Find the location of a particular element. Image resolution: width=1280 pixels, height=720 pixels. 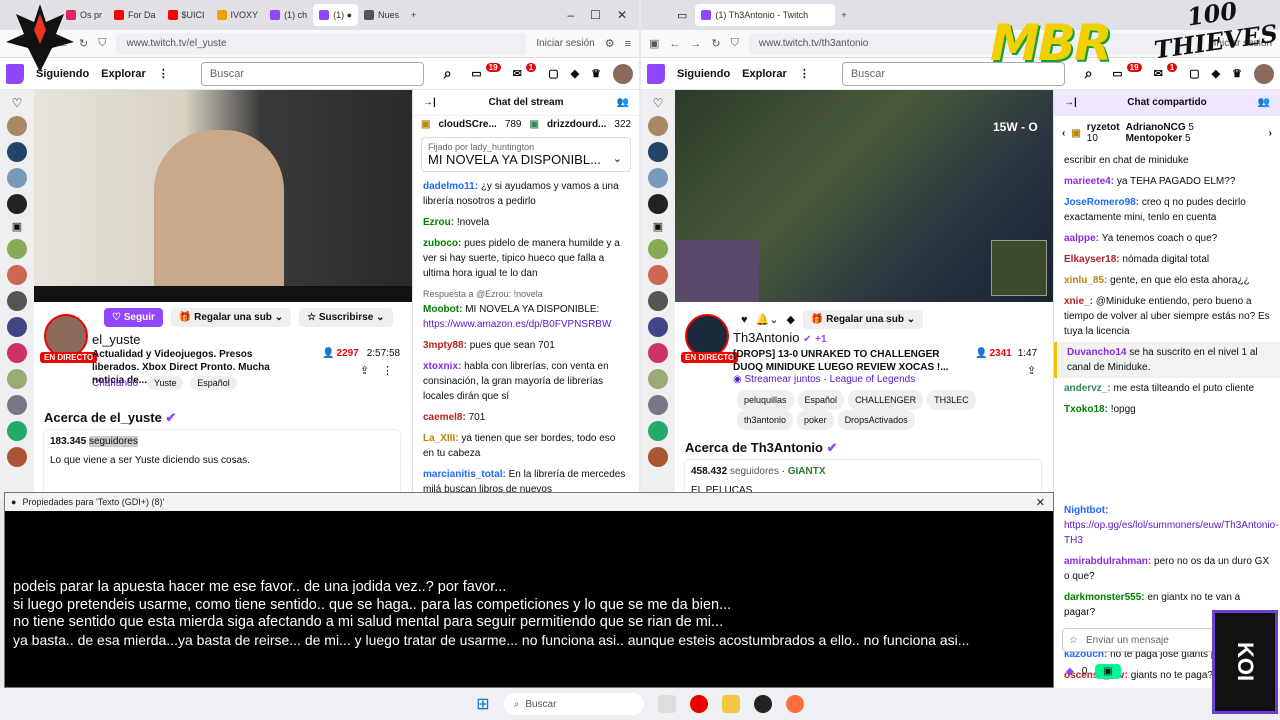

team-link: GIANTX is located at coordinates (807, 471).